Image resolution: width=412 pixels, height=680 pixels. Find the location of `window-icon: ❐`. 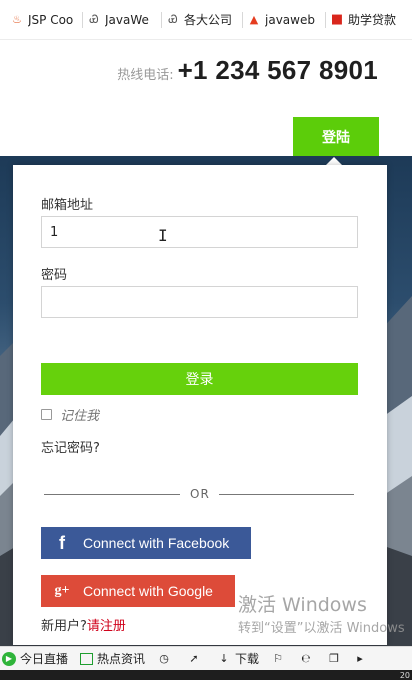

window-icon: ❐ is located at coordinates (334, 658).